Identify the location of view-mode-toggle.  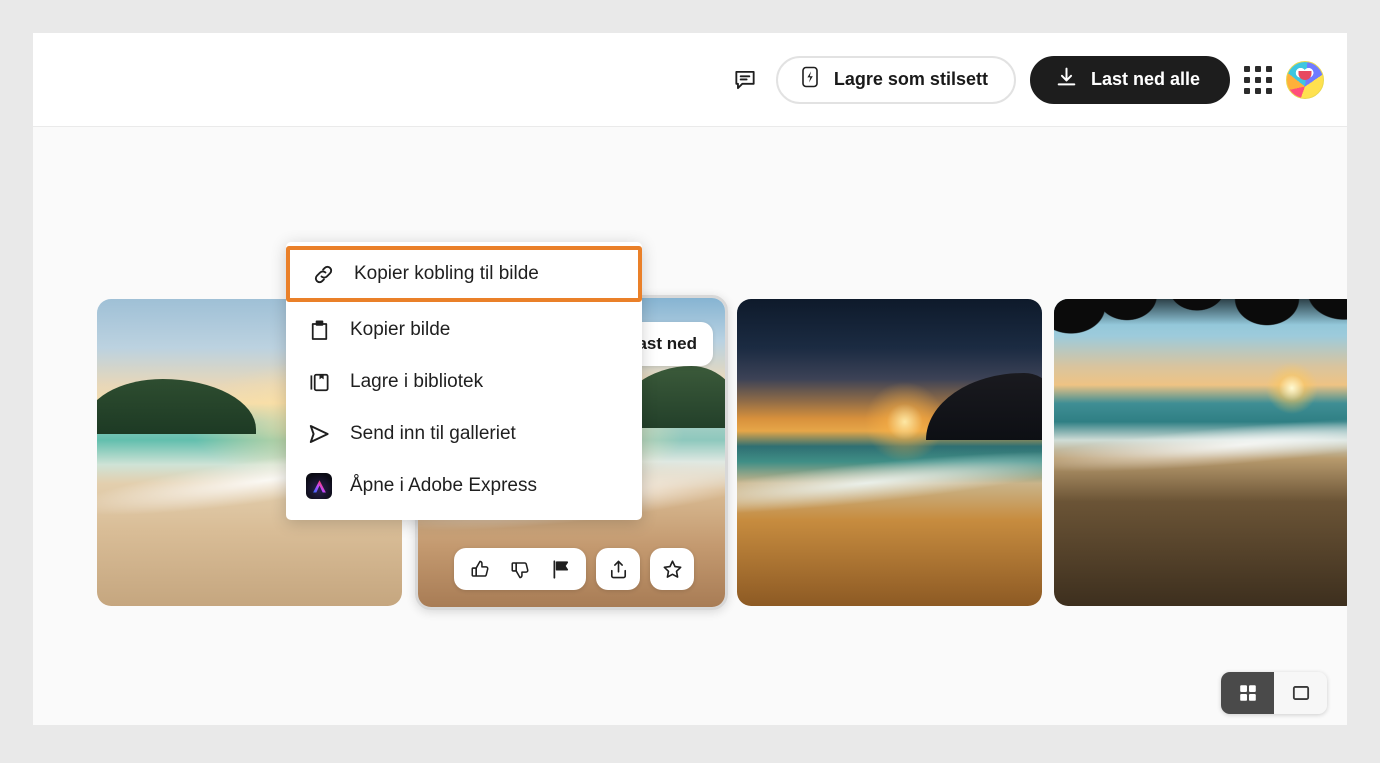
(1274, 693).